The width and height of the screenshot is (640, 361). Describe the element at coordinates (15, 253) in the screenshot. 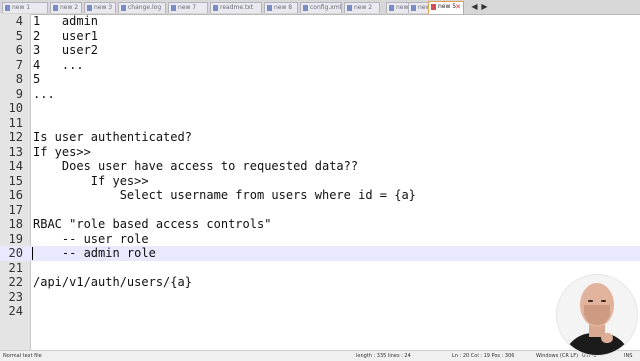

I see `line-number: 20` at that location.